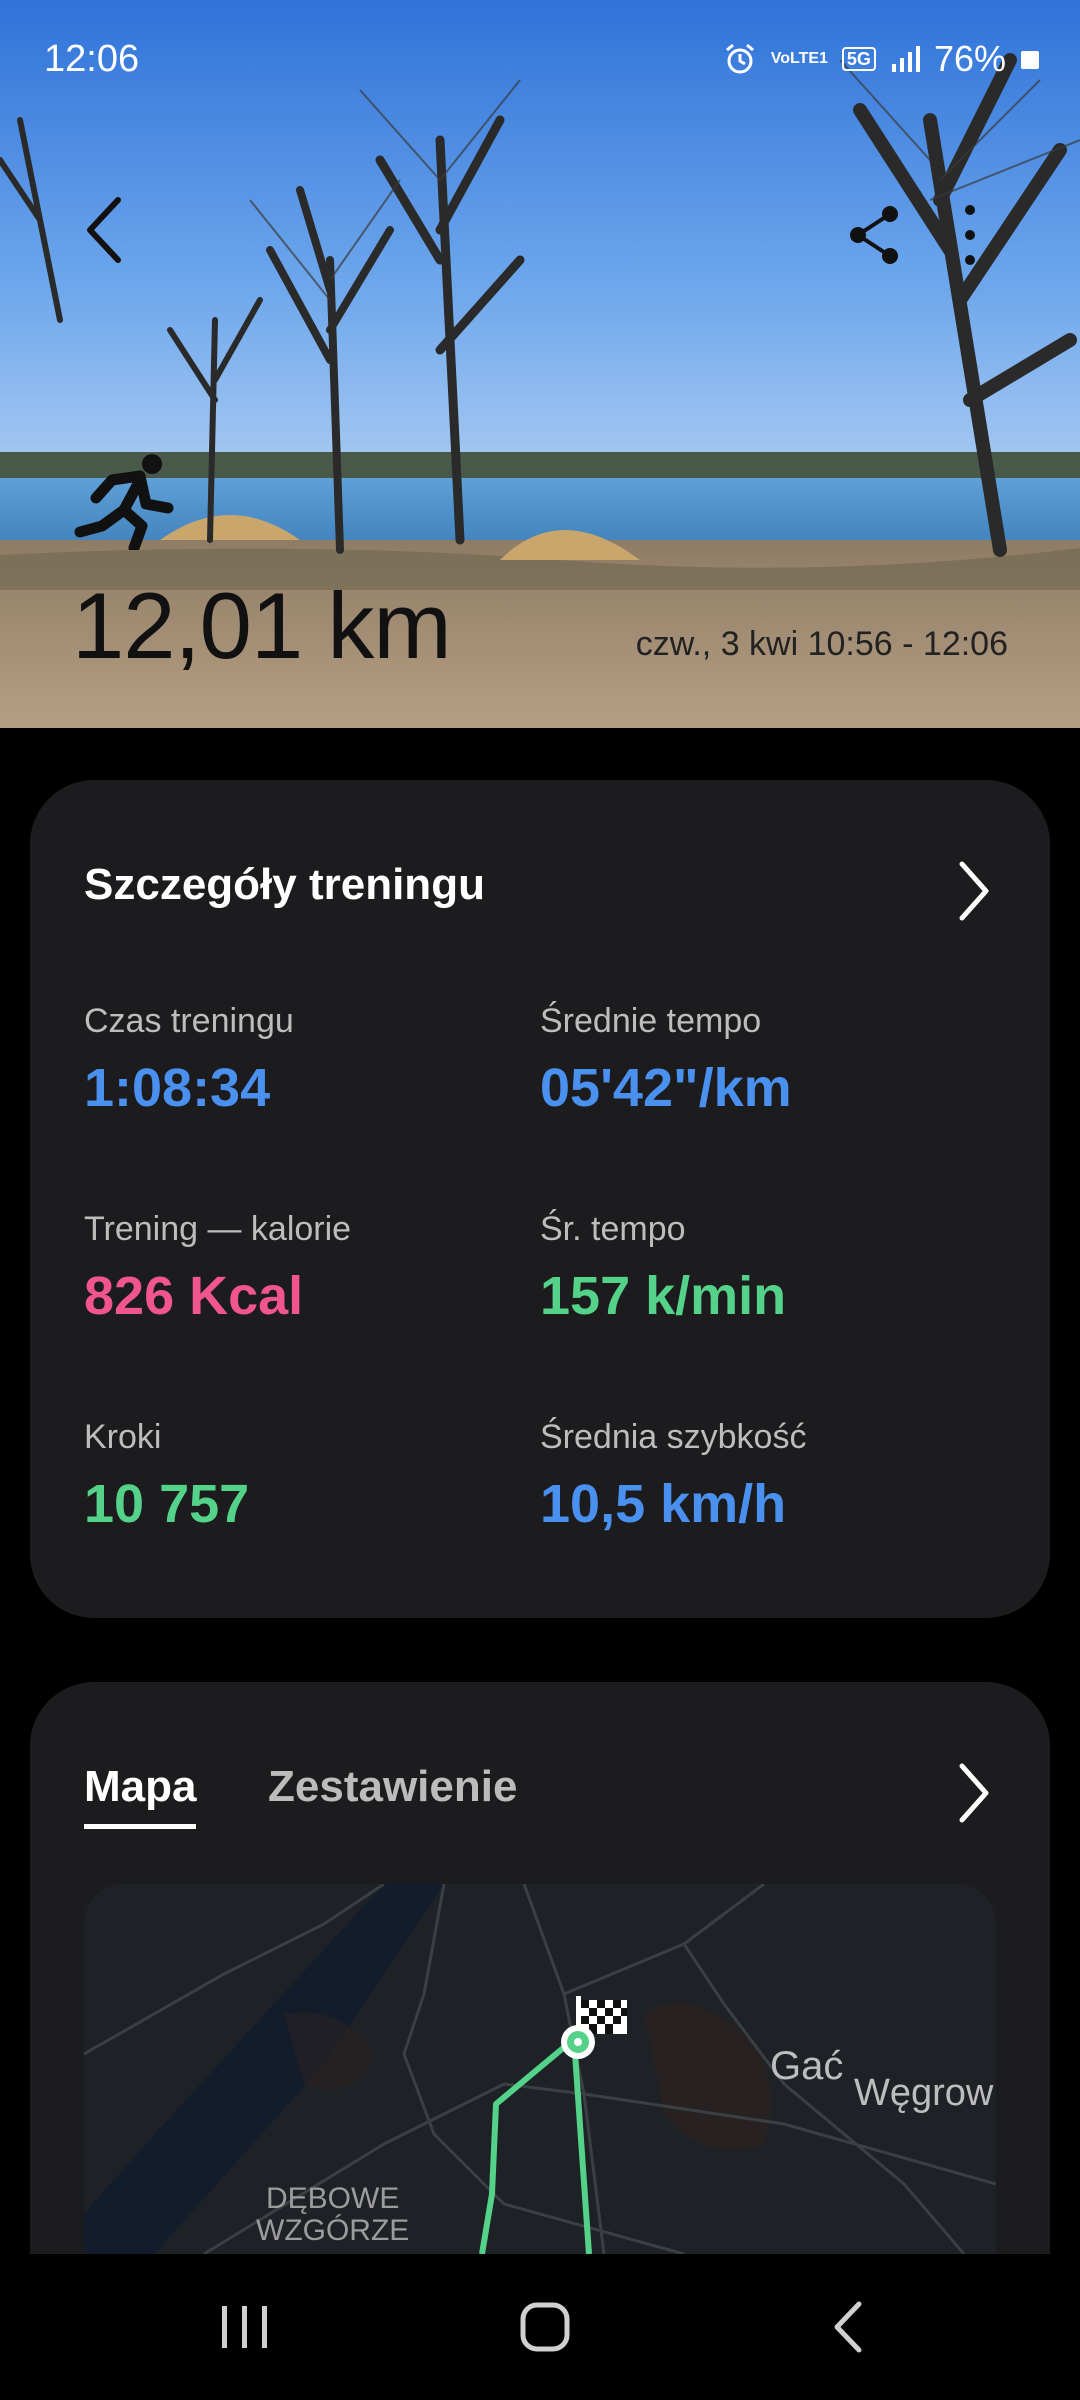  I want to click on map-label-wzgorze: WZGÓRZE, so click(333, 2230).